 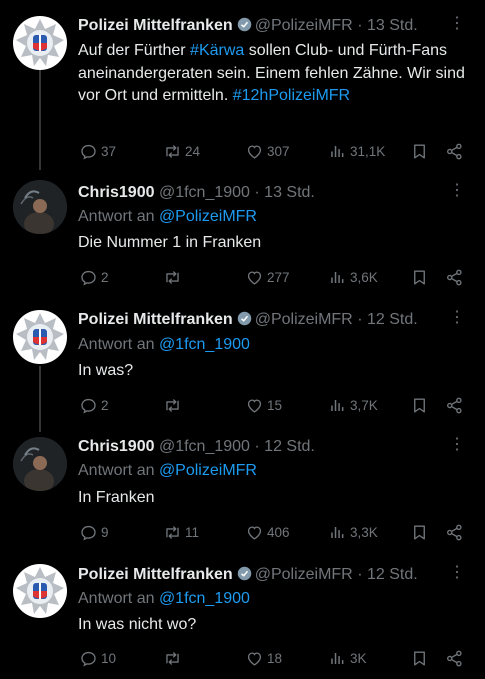 I want to click on tweet-text: Die Nummer 1 in Franken, so click(x=274, y=243).